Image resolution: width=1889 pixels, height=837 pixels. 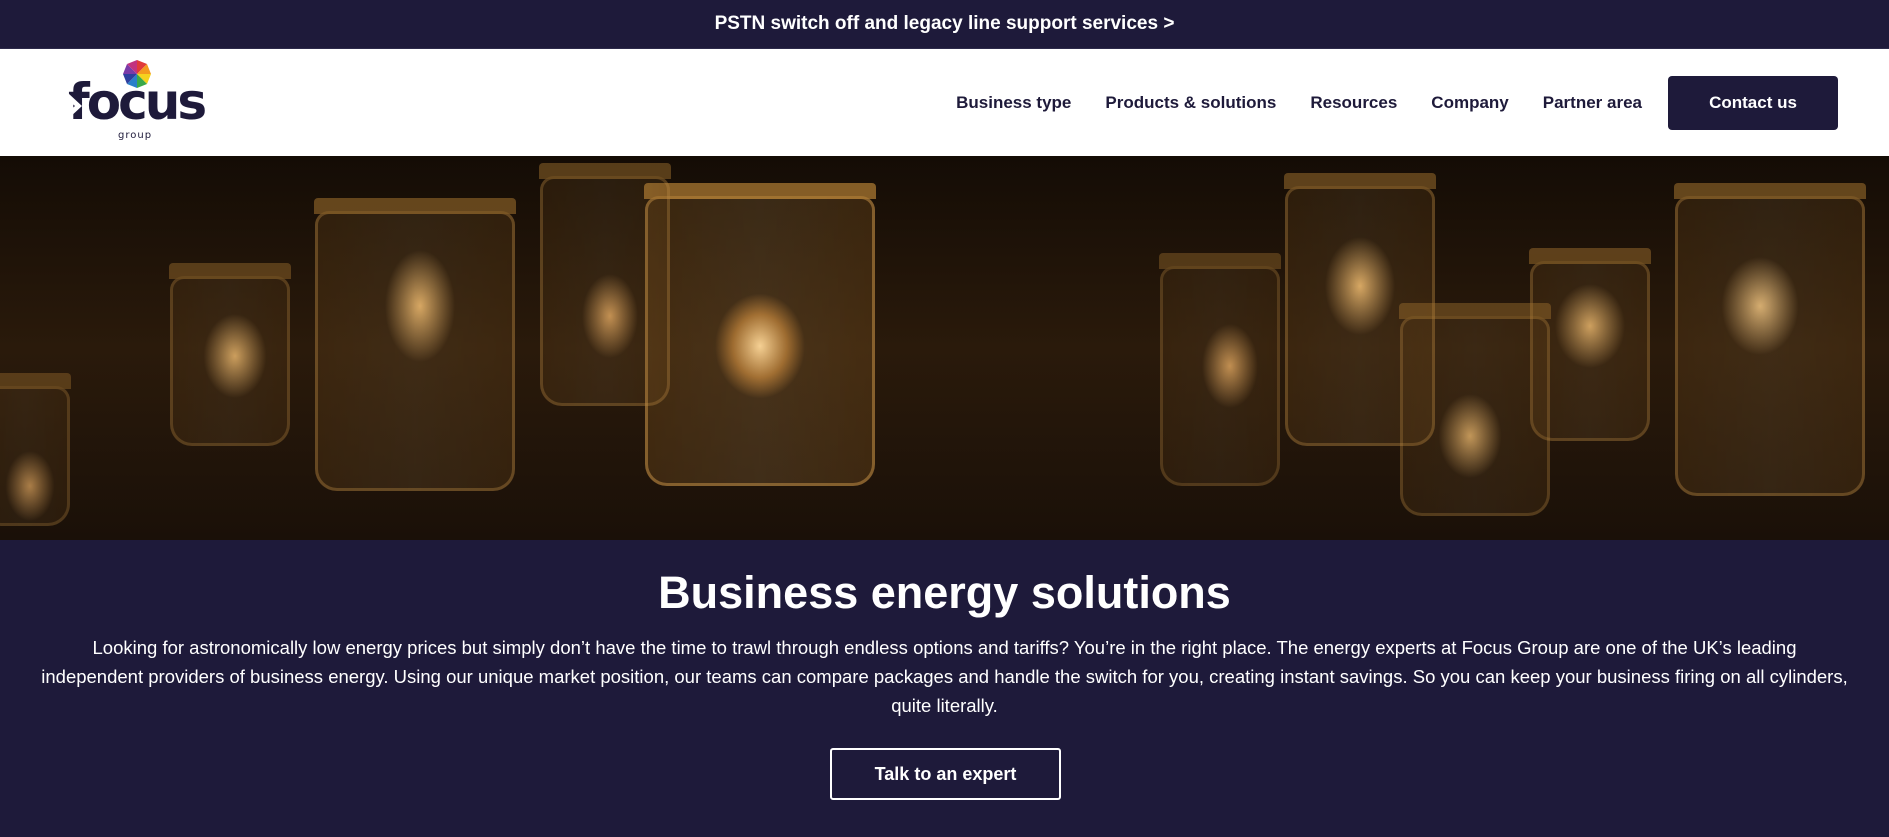 What do you see at coordinates (1592, 103) in the screenshot?
I see `nav-partner-area: Partner area` at bounding box center [1592, 103].